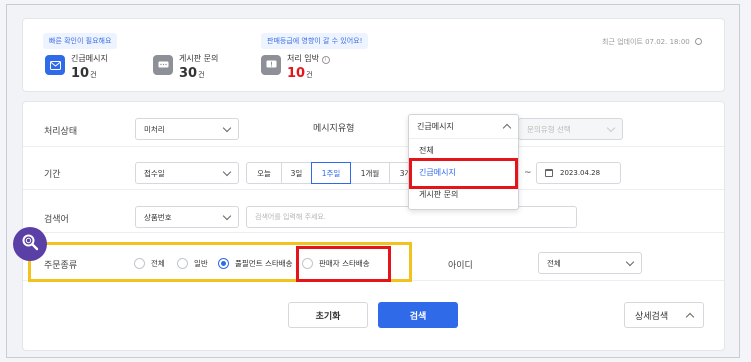  I want to click on reset-button: 초기화, so click(328, 315).